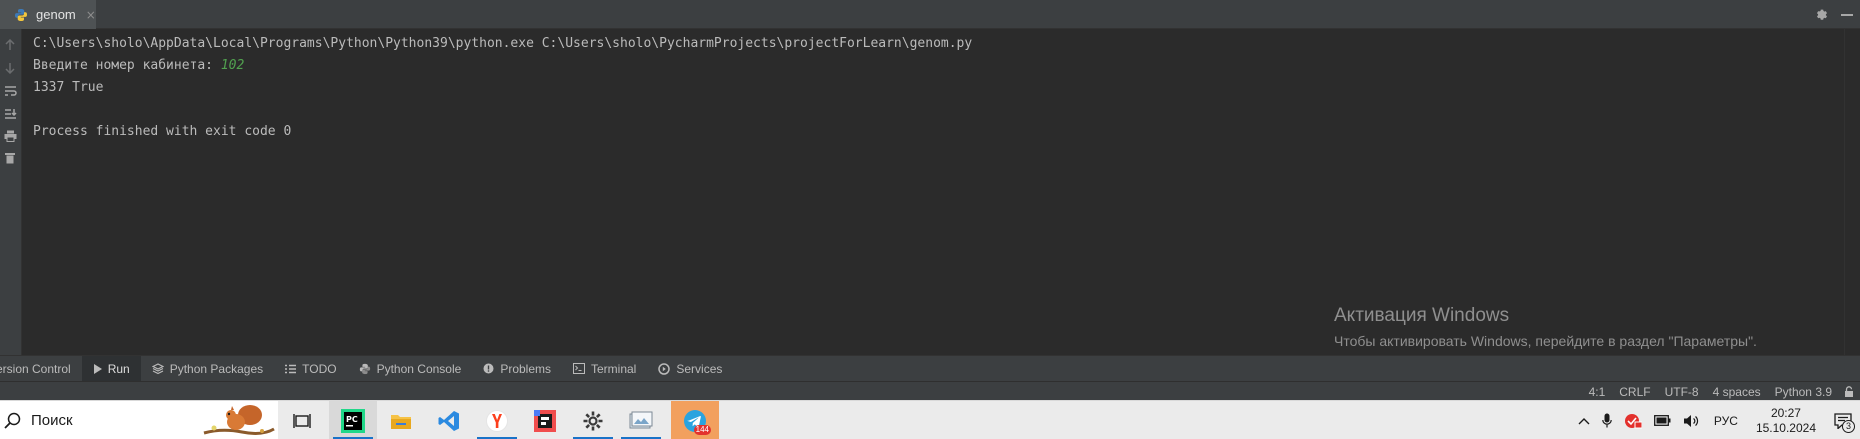  I want to click on pycharm-icon: PC, so click(353, 420).